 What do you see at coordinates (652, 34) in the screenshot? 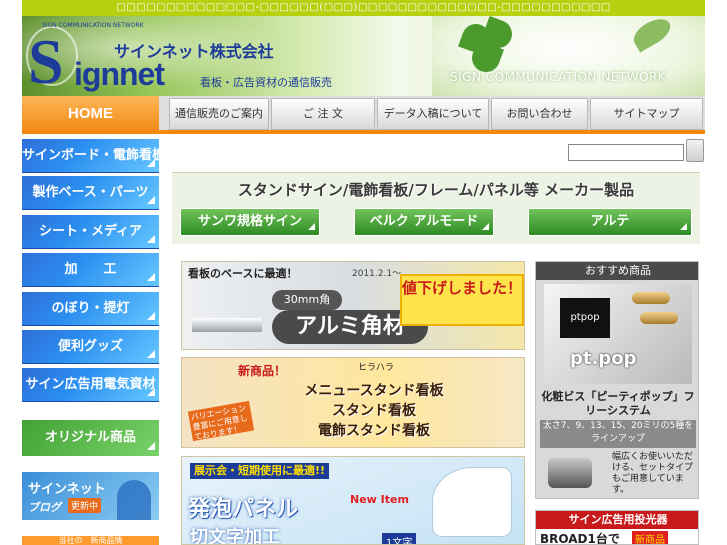
I see `leaf-icon` at bounding box center [652, 34].